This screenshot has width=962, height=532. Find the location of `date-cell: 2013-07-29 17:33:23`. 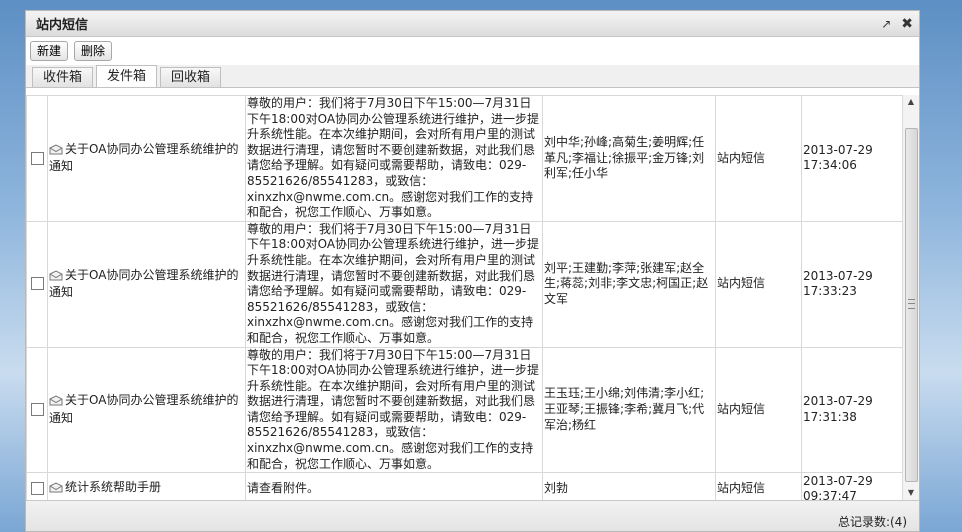

date-cell: 2013-07-29 17:33:23 is located at coordinates (853, 284).